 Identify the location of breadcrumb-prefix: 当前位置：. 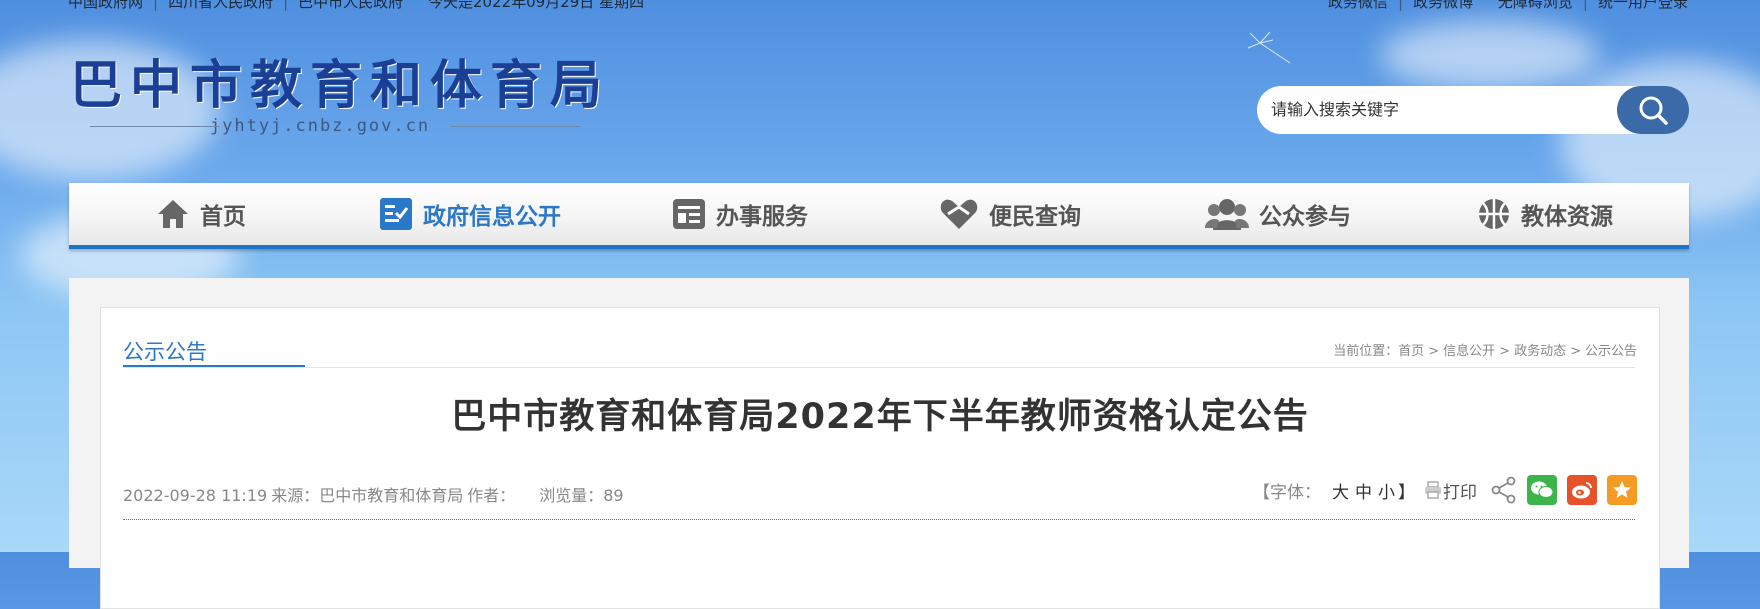
(1366, 351).